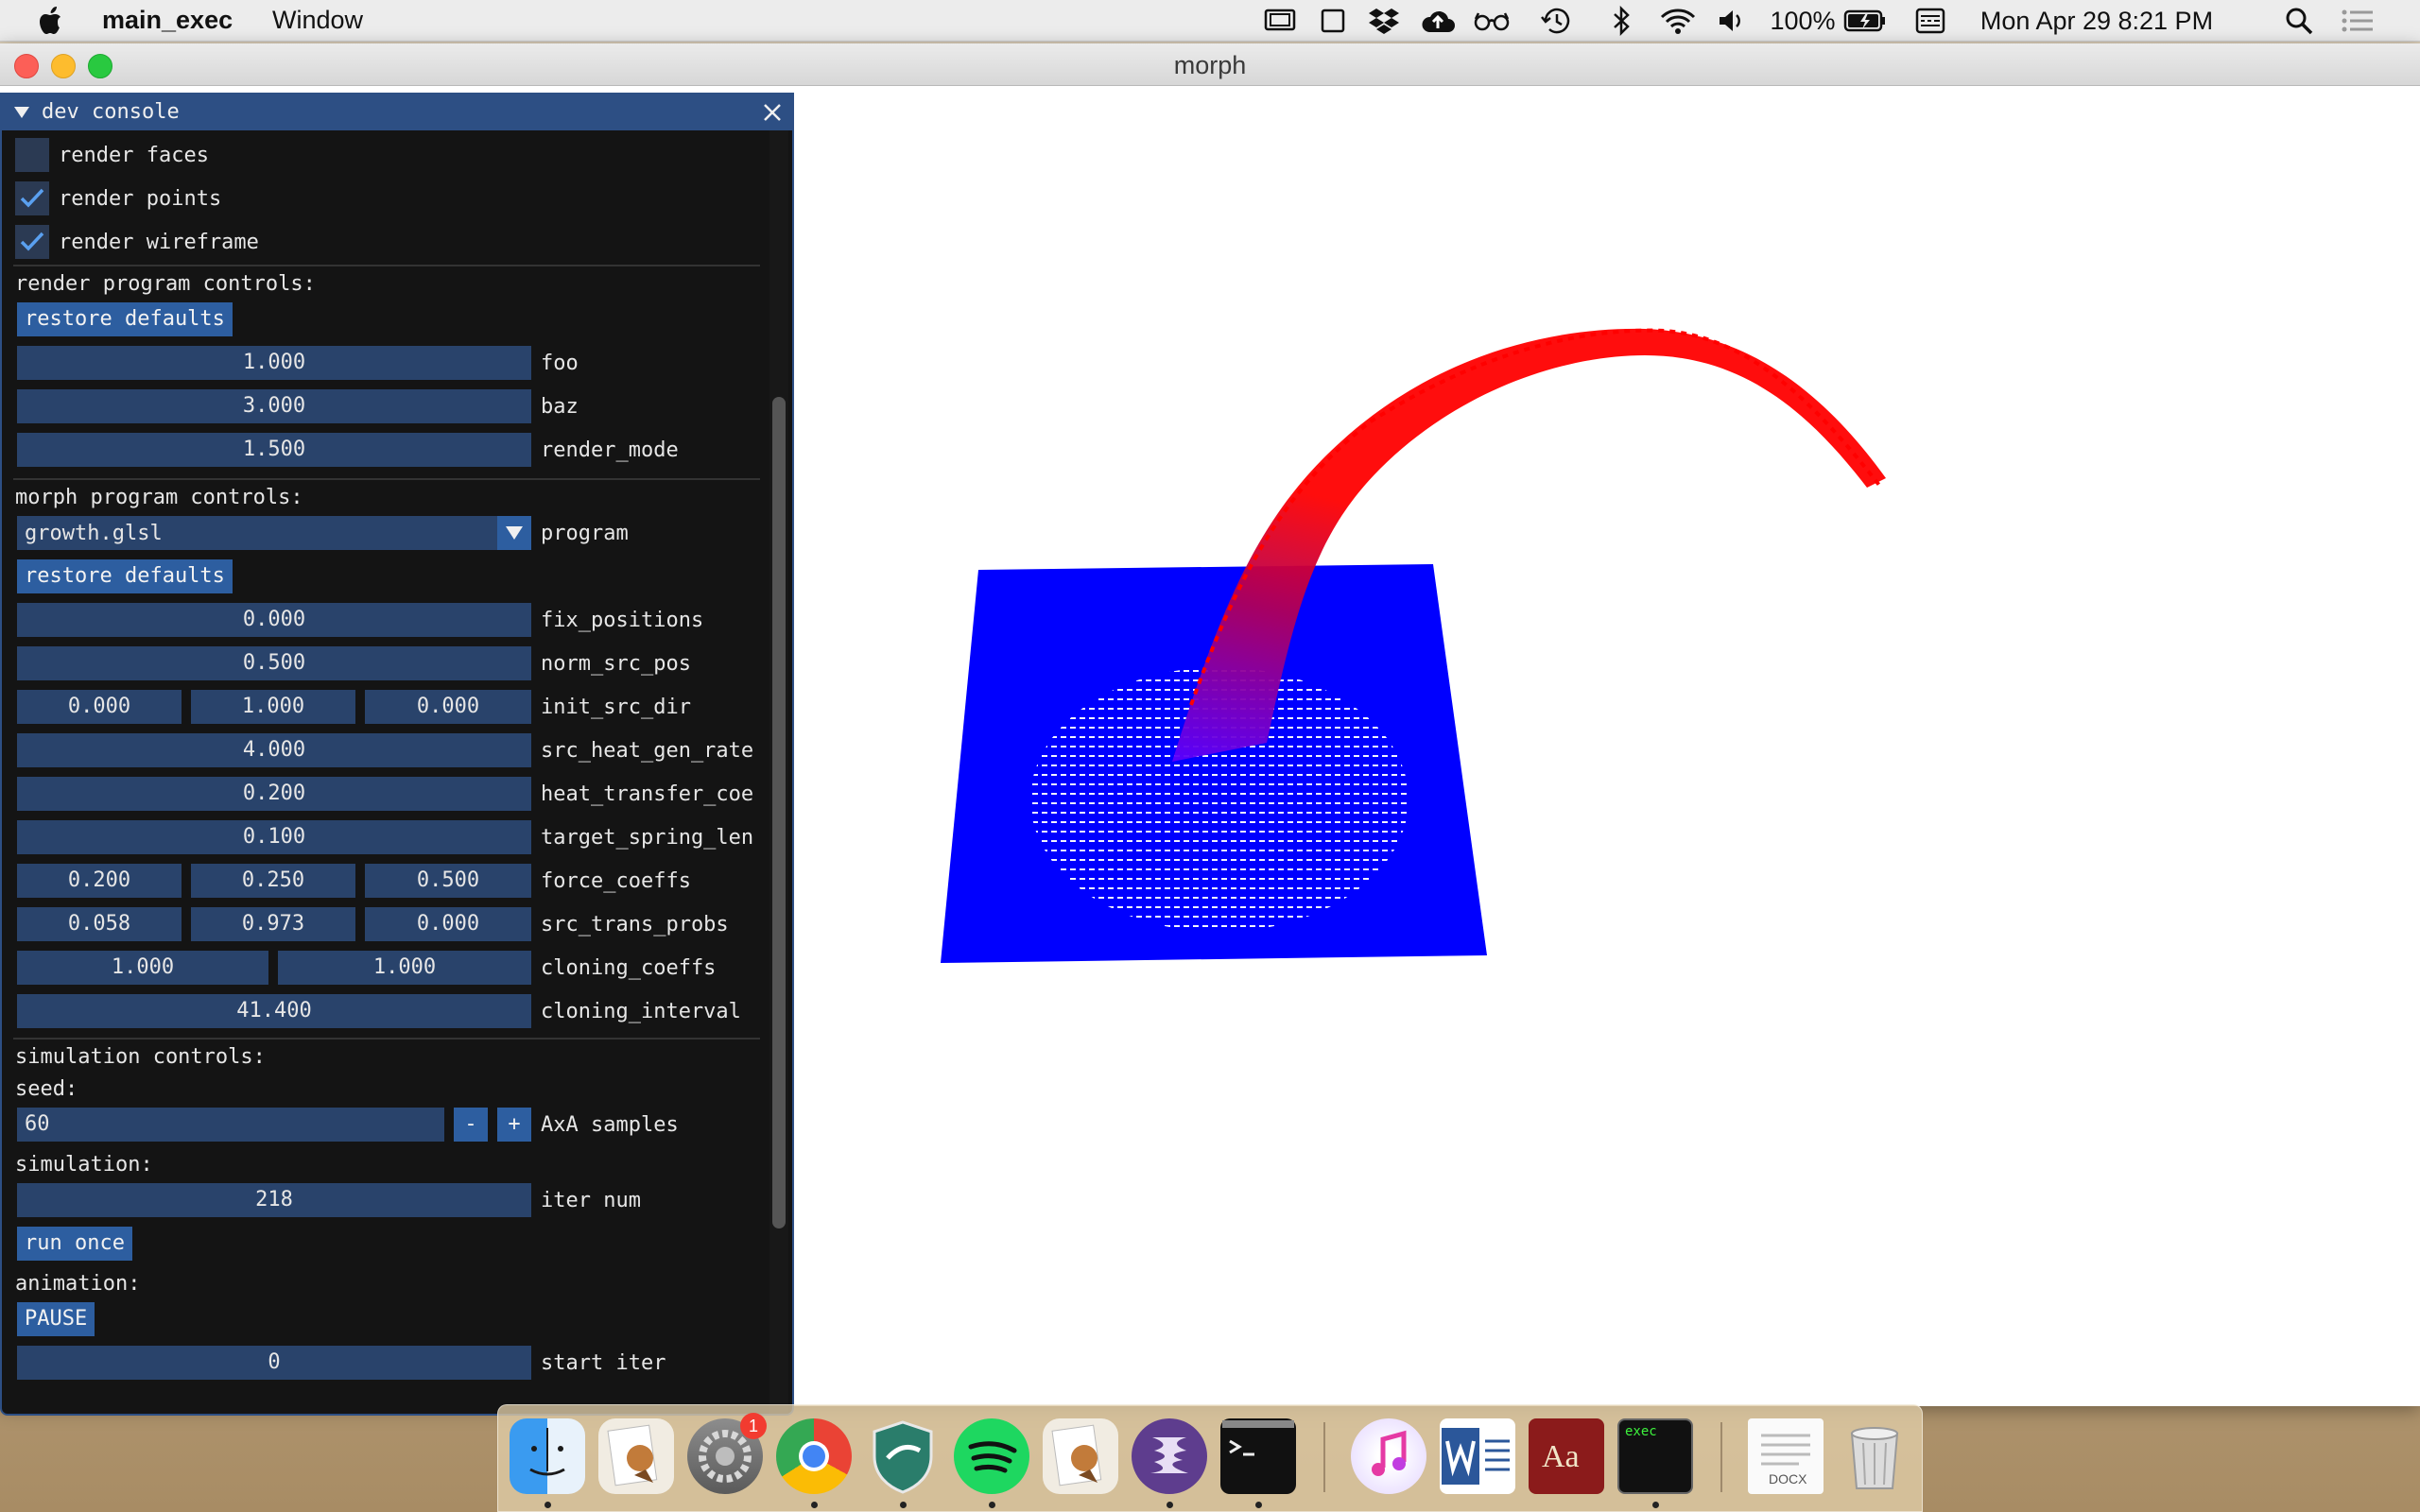 Image resolution: width=2420 pixels, height=1512 pixels. I want to click on target-spring-len-label: target_spring_len, so click(647, 838).